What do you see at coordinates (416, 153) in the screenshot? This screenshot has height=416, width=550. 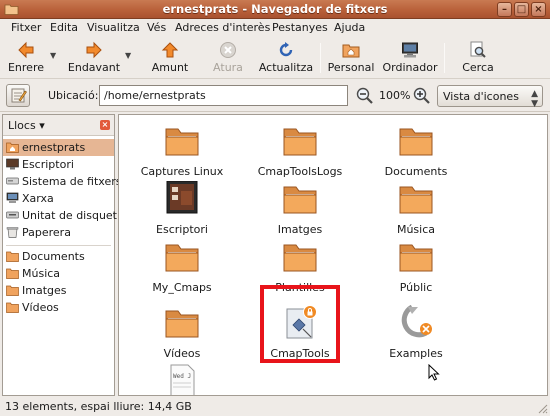 I see `file-item: Documents` at bounding box center [416, 153].